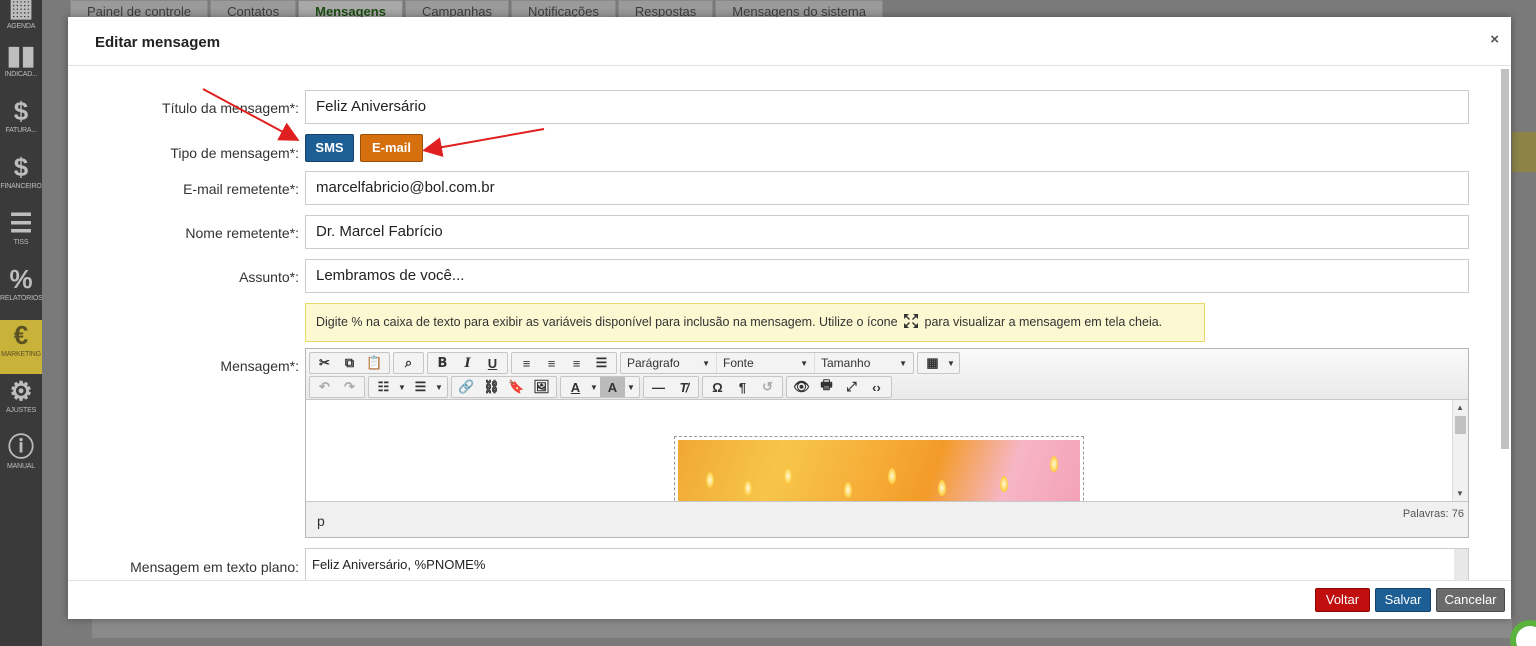 Image resolution: width=1536 pixels, height=646 pixels. I want to click on image-icon: 🖼, so click(541, 387).